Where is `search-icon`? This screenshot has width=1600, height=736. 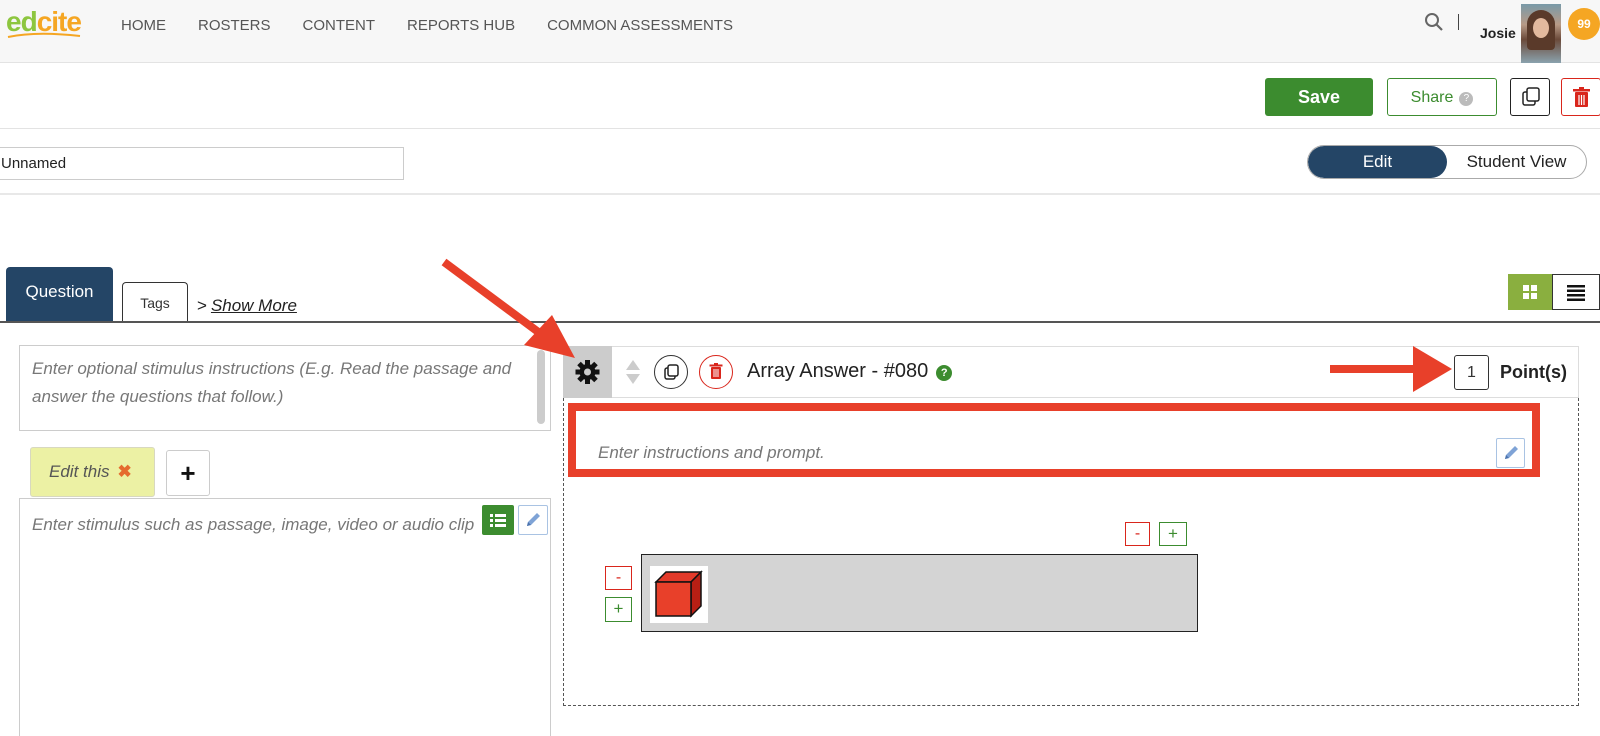 search-icon is located at coordinates (1434, 22).